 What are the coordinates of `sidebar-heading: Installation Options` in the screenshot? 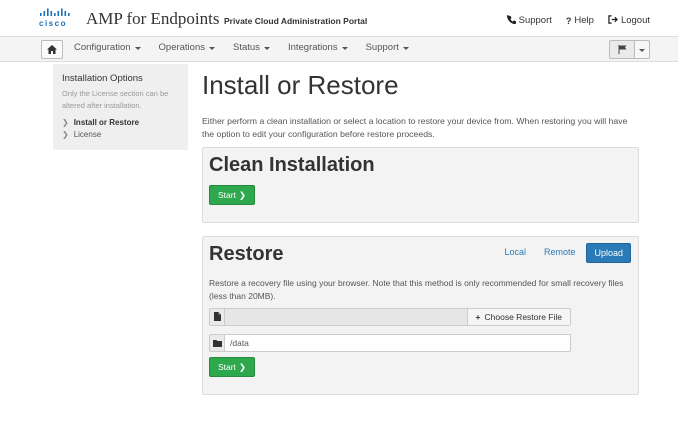 It's located at (102, 78).